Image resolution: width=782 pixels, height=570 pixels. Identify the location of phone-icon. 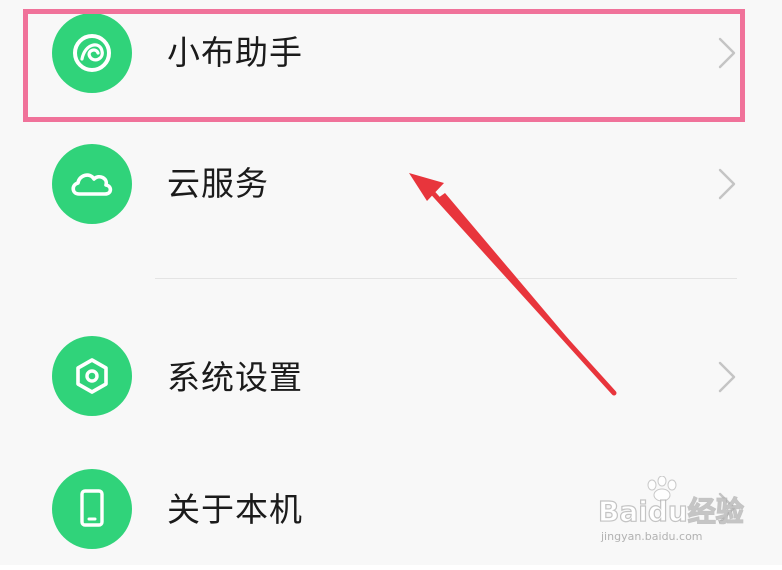
(92, 509).